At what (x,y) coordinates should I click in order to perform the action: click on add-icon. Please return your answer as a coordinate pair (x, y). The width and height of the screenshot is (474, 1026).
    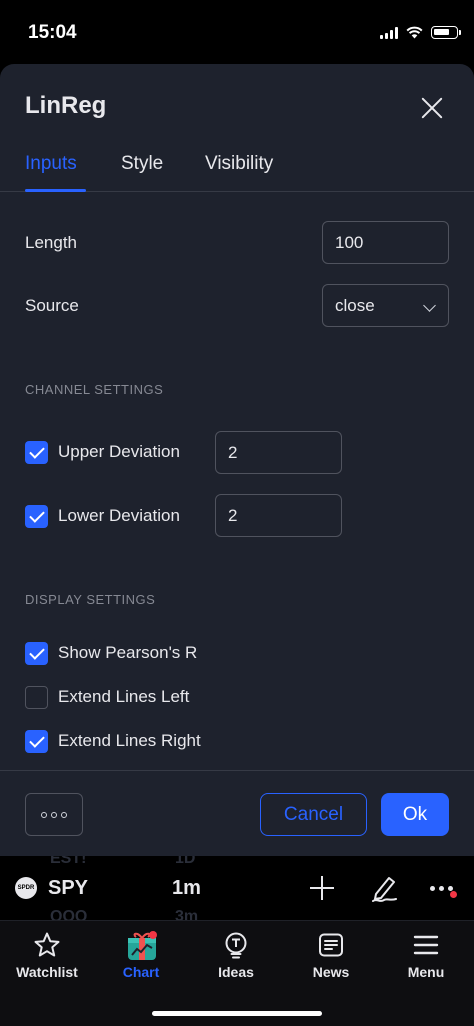
    Looking at the image, I should click on (322, 888).